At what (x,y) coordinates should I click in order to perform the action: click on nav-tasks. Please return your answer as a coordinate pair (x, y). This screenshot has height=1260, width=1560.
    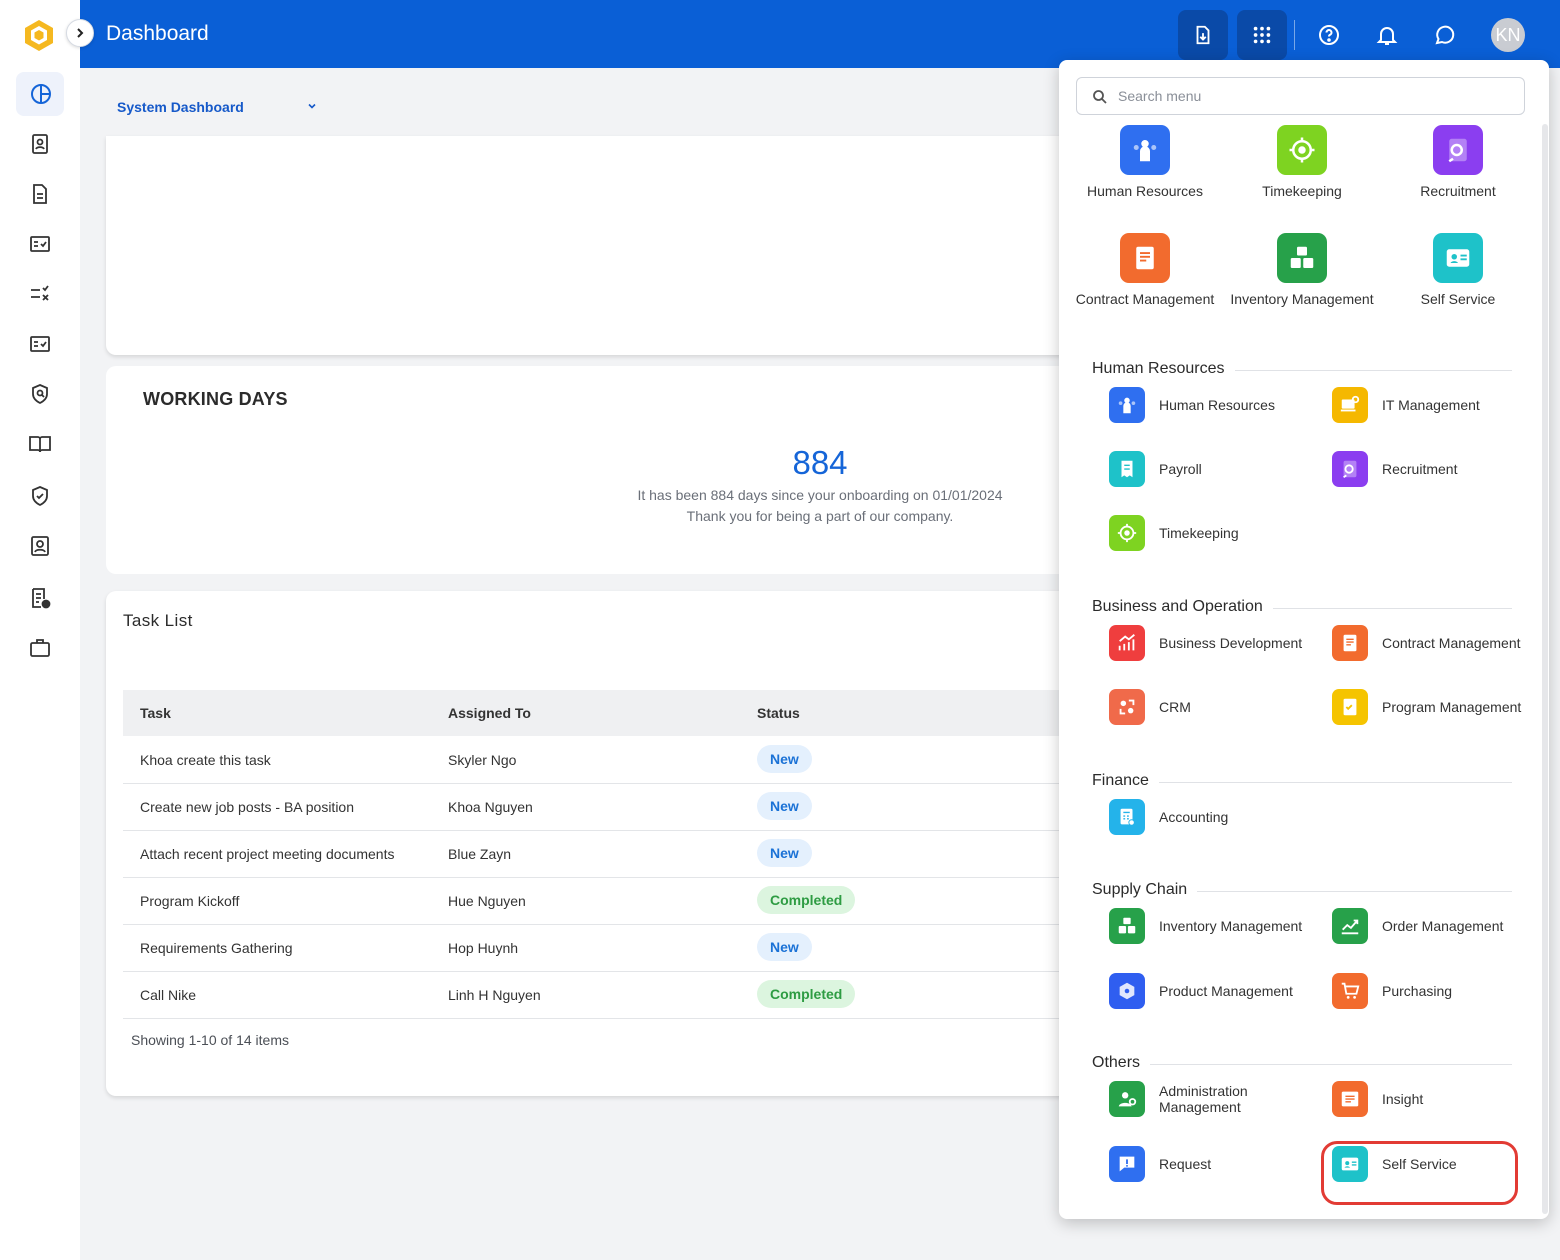
    Looking at the image, I should click on (40, 294).